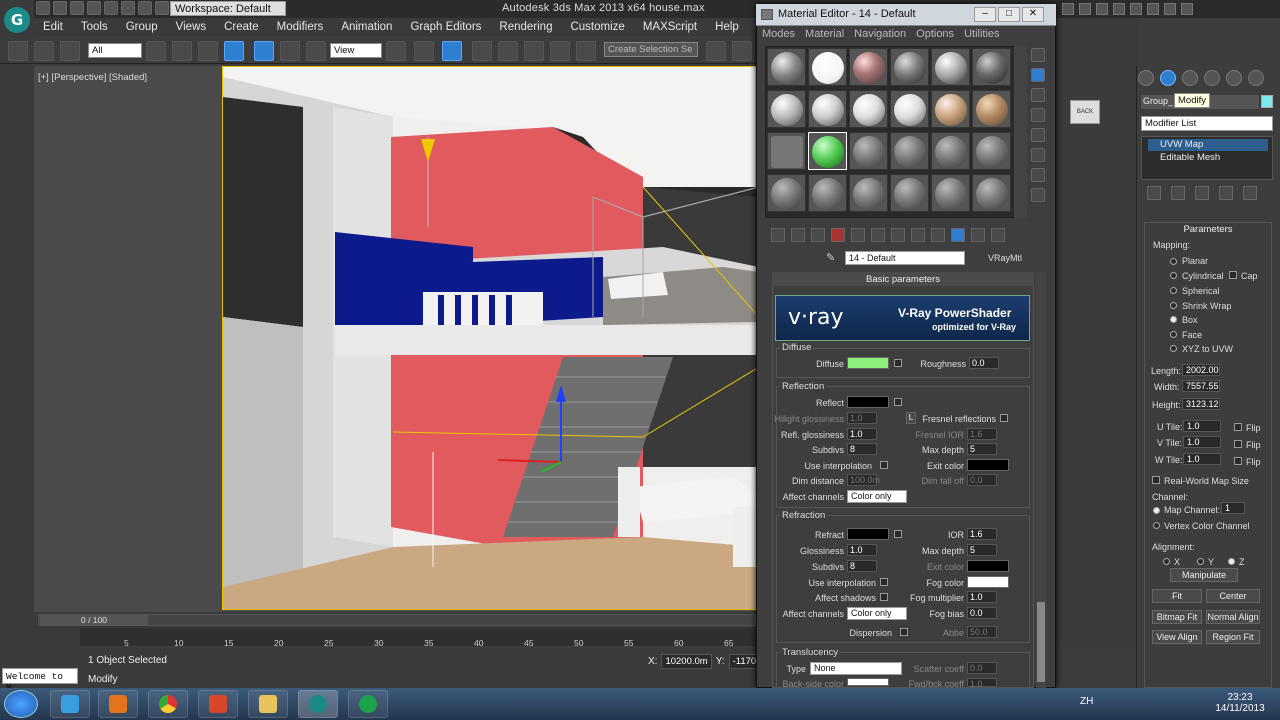 The width and height of the screenshot is (1280, 720). Describe the element at coordinates (482, 51) in the screenshot. I see `snaps-toggle-icon` at that location.